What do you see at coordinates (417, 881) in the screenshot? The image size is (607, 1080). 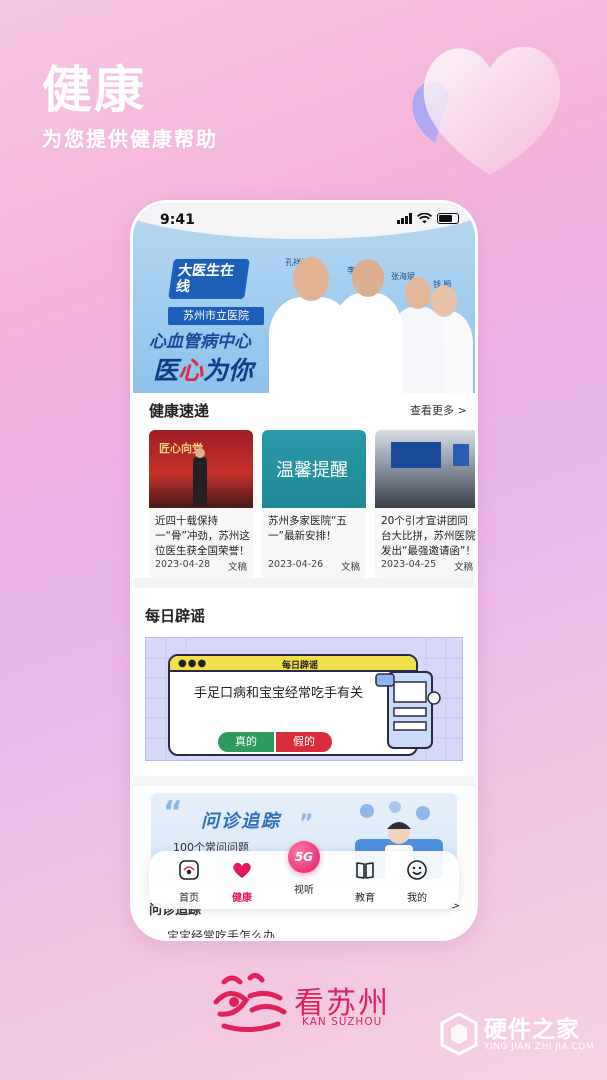 I see `tab-mine: 我的` at bounding box center [417, 881].